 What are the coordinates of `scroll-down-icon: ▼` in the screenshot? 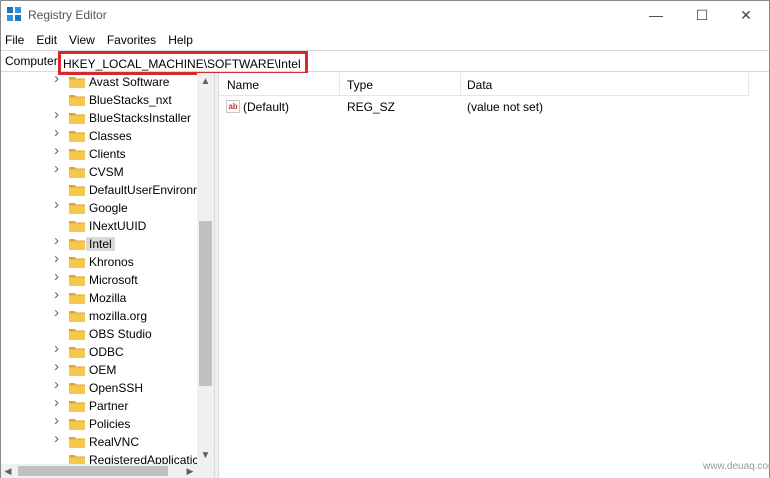 It's located at (205, 455).